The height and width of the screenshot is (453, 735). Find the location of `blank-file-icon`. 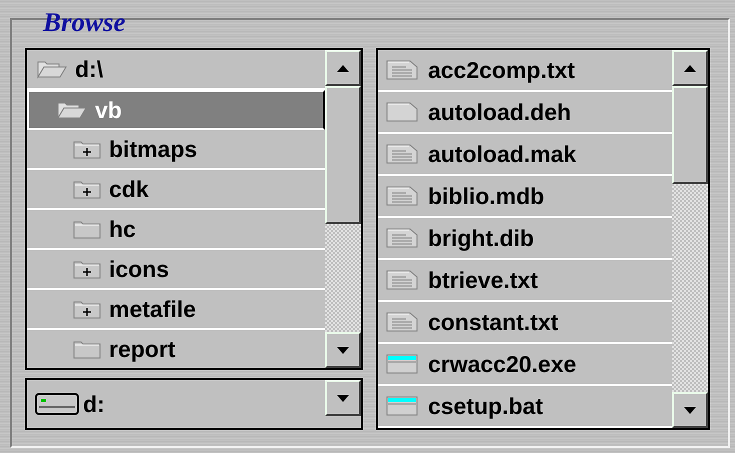

blank-file-icon is located at coordinates (402, 112).